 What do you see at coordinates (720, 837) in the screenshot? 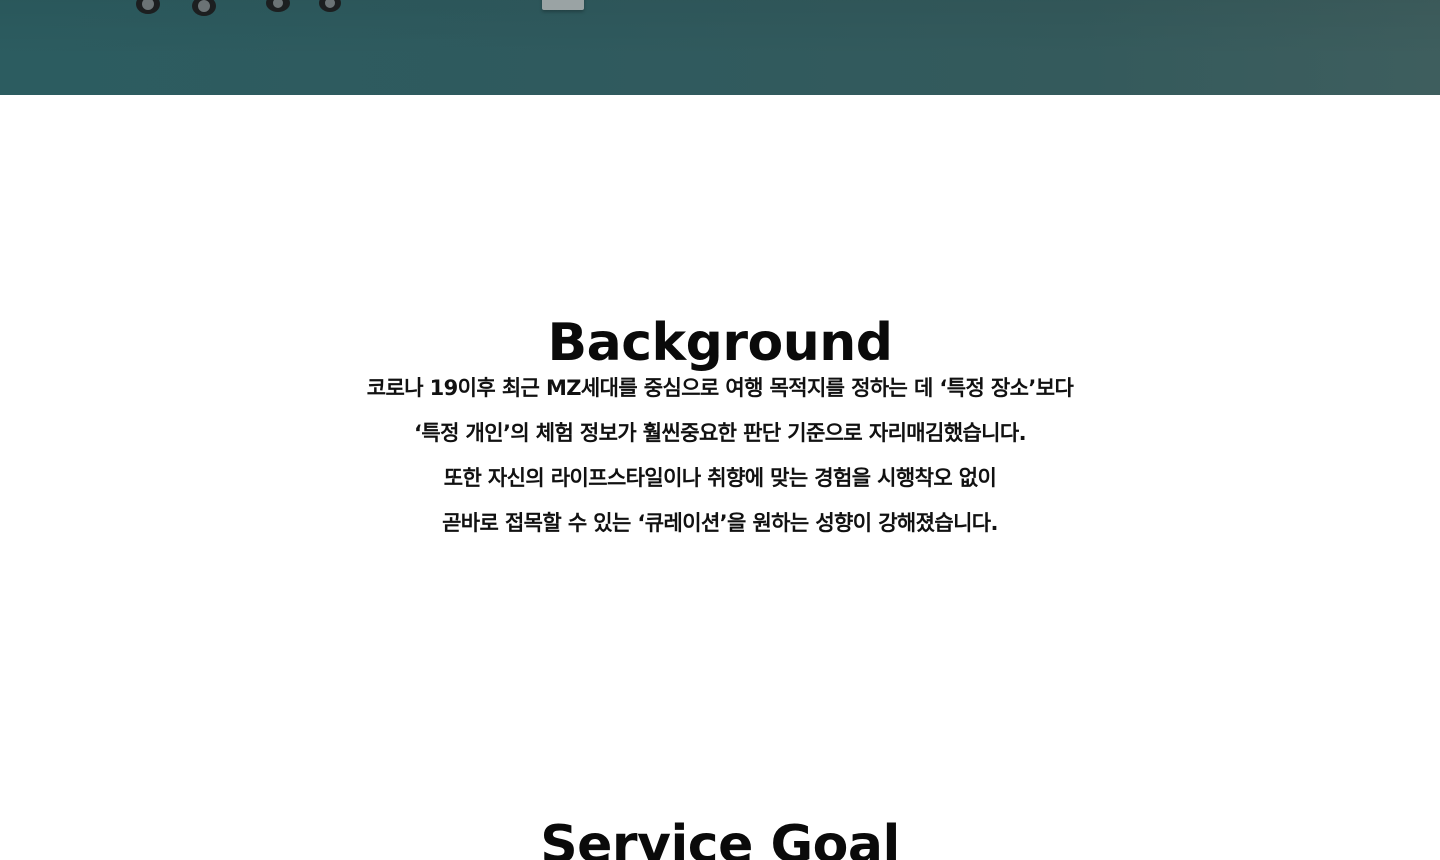
I see `service-goal-title: Service Goal` at bounding box center [720, 837].